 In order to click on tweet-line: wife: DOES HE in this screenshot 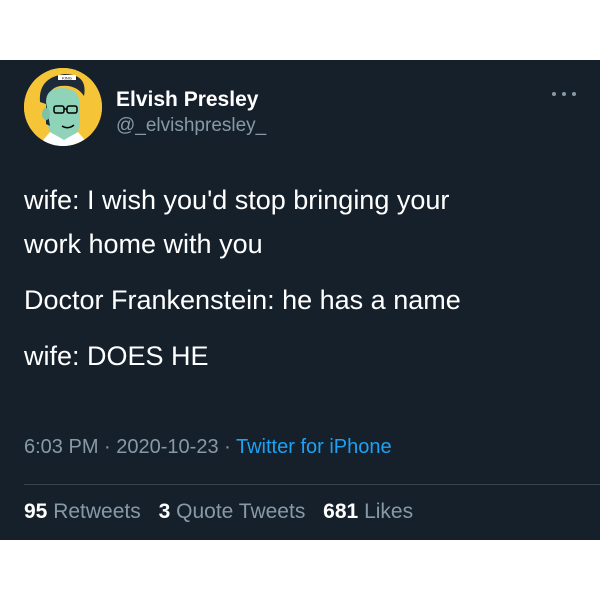, I will do `click(116, 356)`.